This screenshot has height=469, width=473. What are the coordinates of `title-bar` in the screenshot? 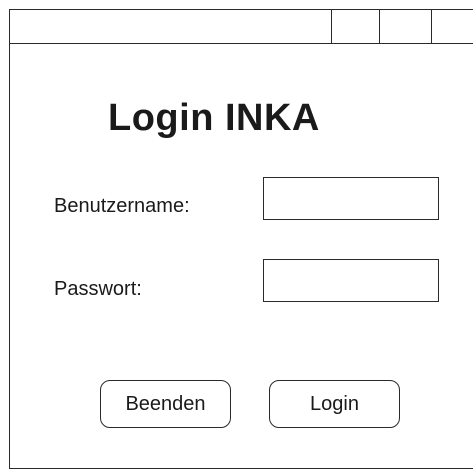 It's located at (241, 27).